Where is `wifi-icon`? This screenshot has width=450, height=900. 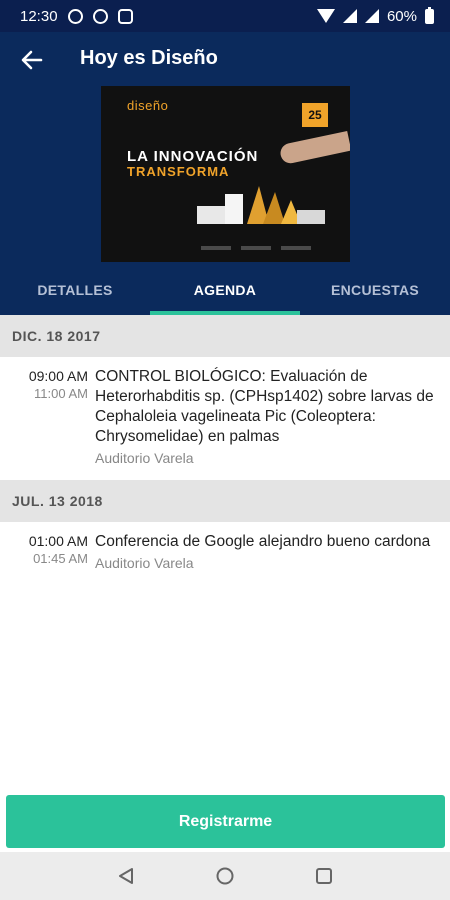 wifi-icon is located at coordinates (325, 16).